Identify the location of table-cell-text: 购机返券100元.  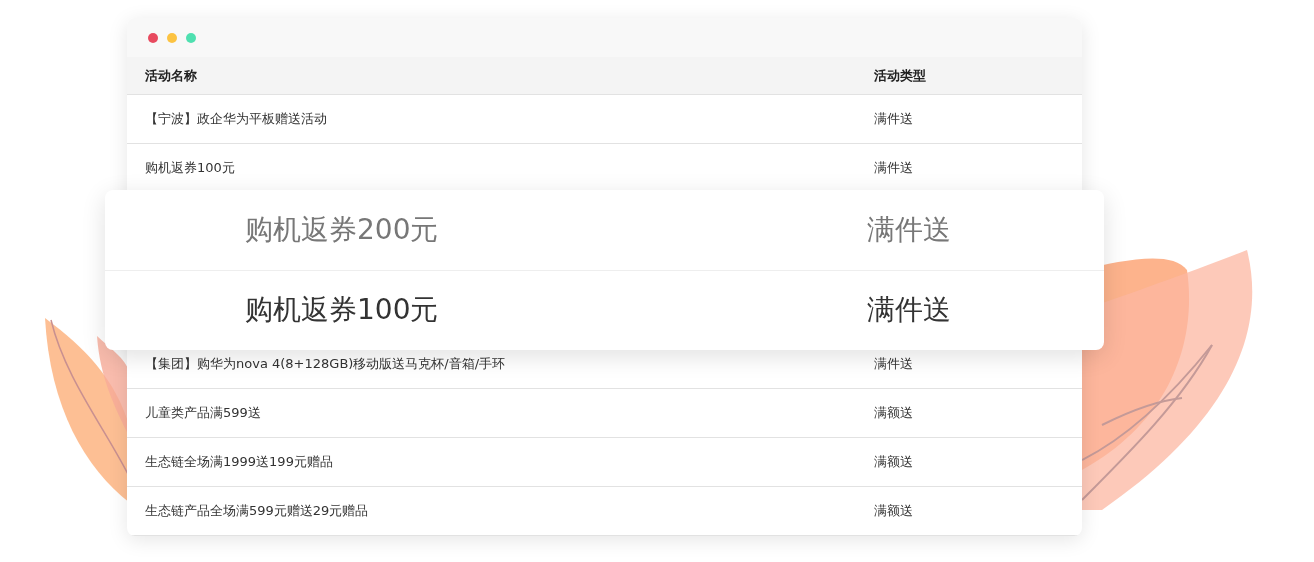
(190, 168).